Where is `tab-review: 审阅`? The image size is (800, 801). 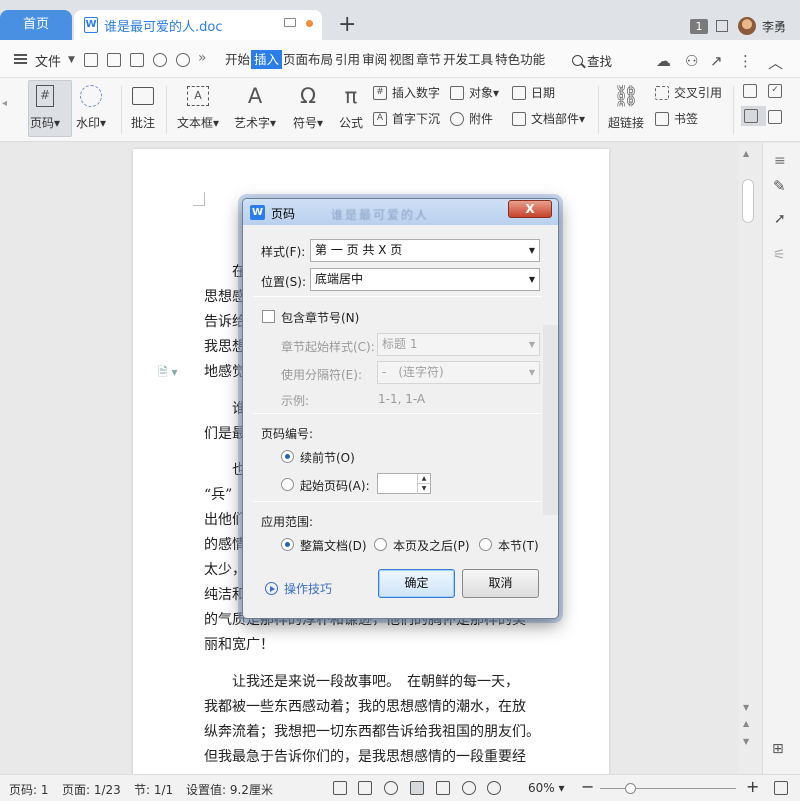 tab-review: 审阅 is located at coordinates (374, 59).